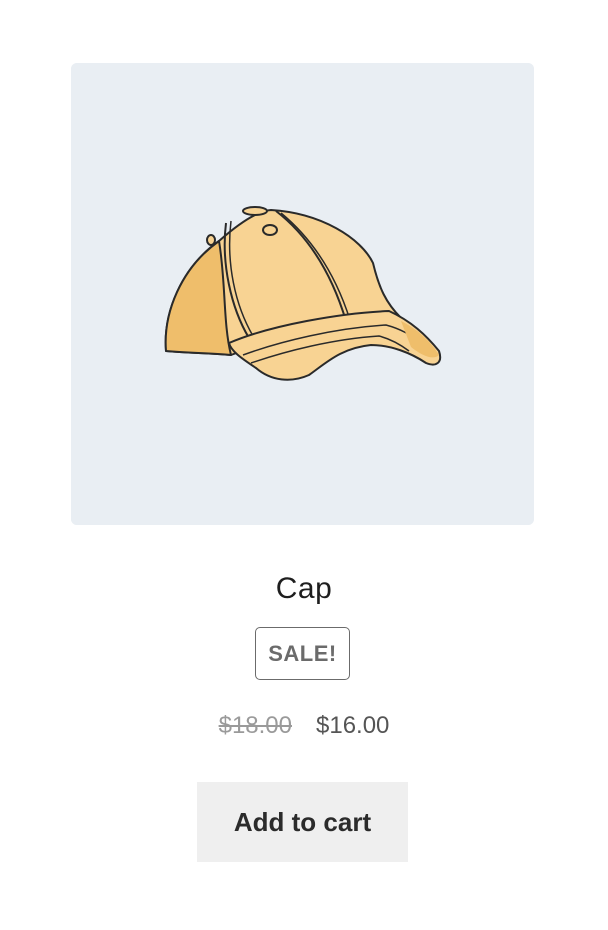  I want to click on sale-badge: SALE!, so click(302, 653).